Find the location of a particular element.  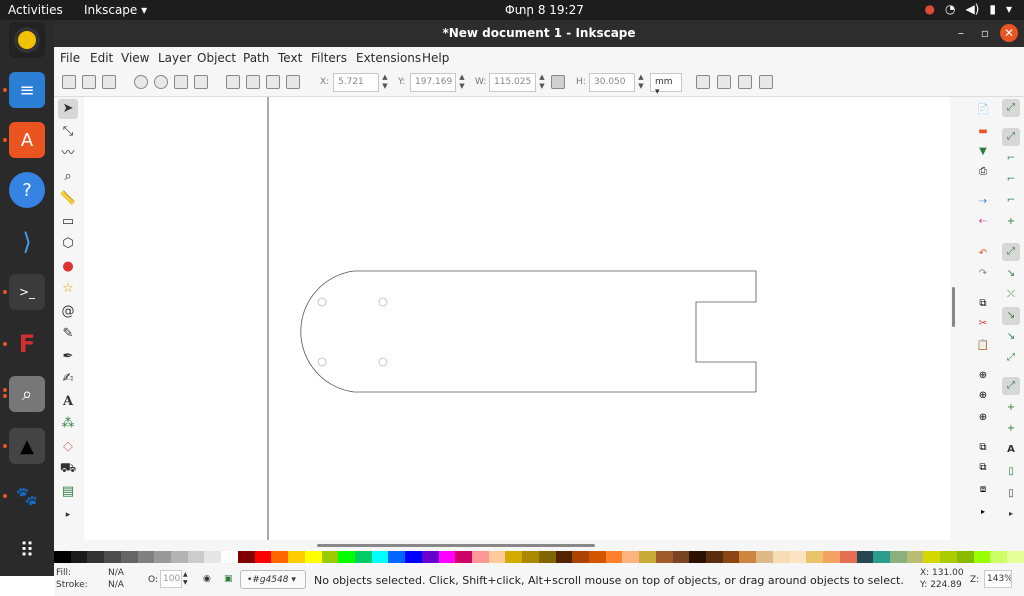

flip-vertical-icon is located at coordinates (201, 82).